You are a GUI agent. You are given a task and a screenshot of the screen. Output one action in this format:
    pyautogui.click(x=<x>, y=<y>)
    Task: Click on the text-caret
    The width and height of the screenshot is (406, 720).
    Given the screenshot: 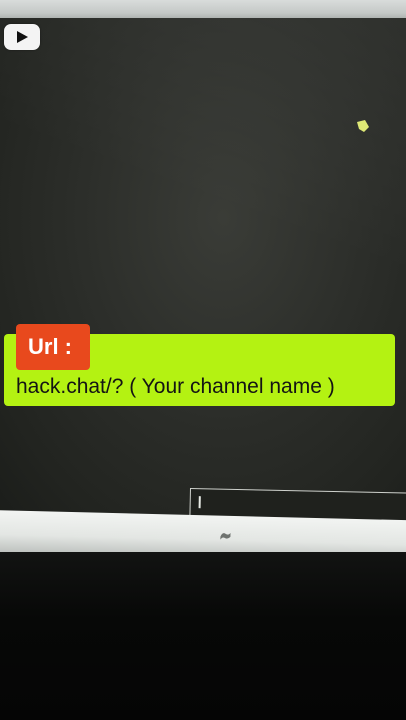 What is the action you would take?
    pyautogui.click(x=199, y=502)
    